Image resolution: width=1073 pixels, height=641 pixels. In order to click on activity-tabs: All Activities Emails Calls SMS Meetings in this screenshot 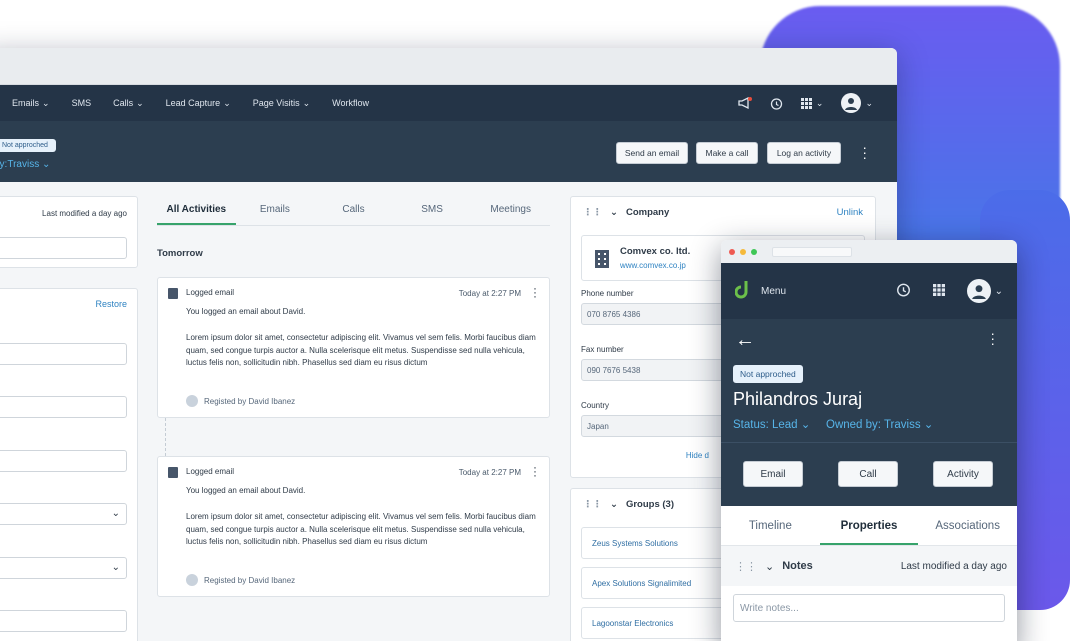, I will do `click(353, 211)`.